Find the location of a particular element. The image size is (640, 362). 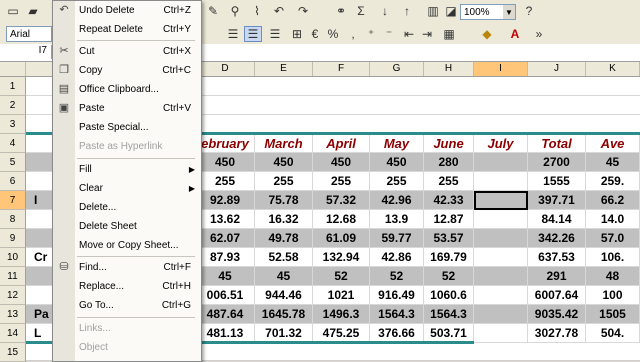

column-header: F is located at coordinates (341, 69).